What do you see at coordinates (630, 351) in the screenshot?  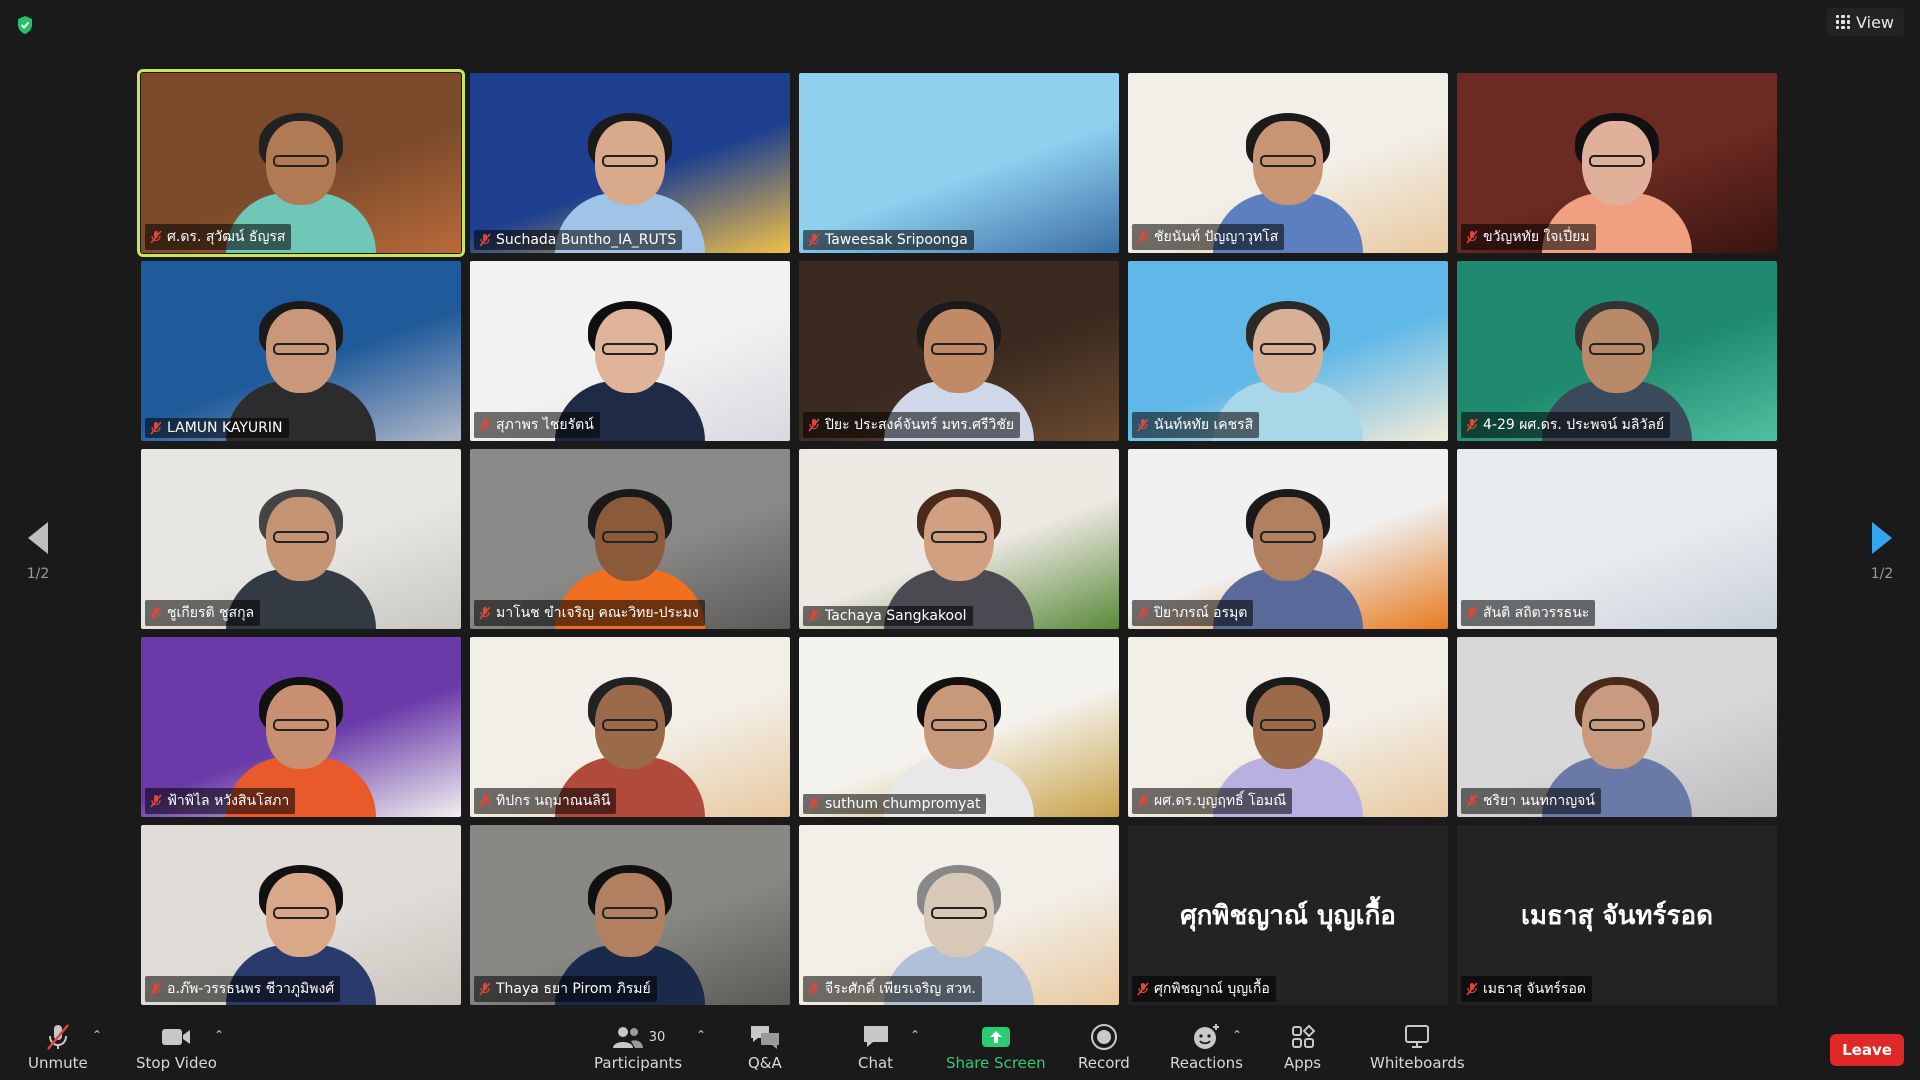 I see `participant-tile: สุภาพร ไชยรัตน์` at bounding box center [630, 351].